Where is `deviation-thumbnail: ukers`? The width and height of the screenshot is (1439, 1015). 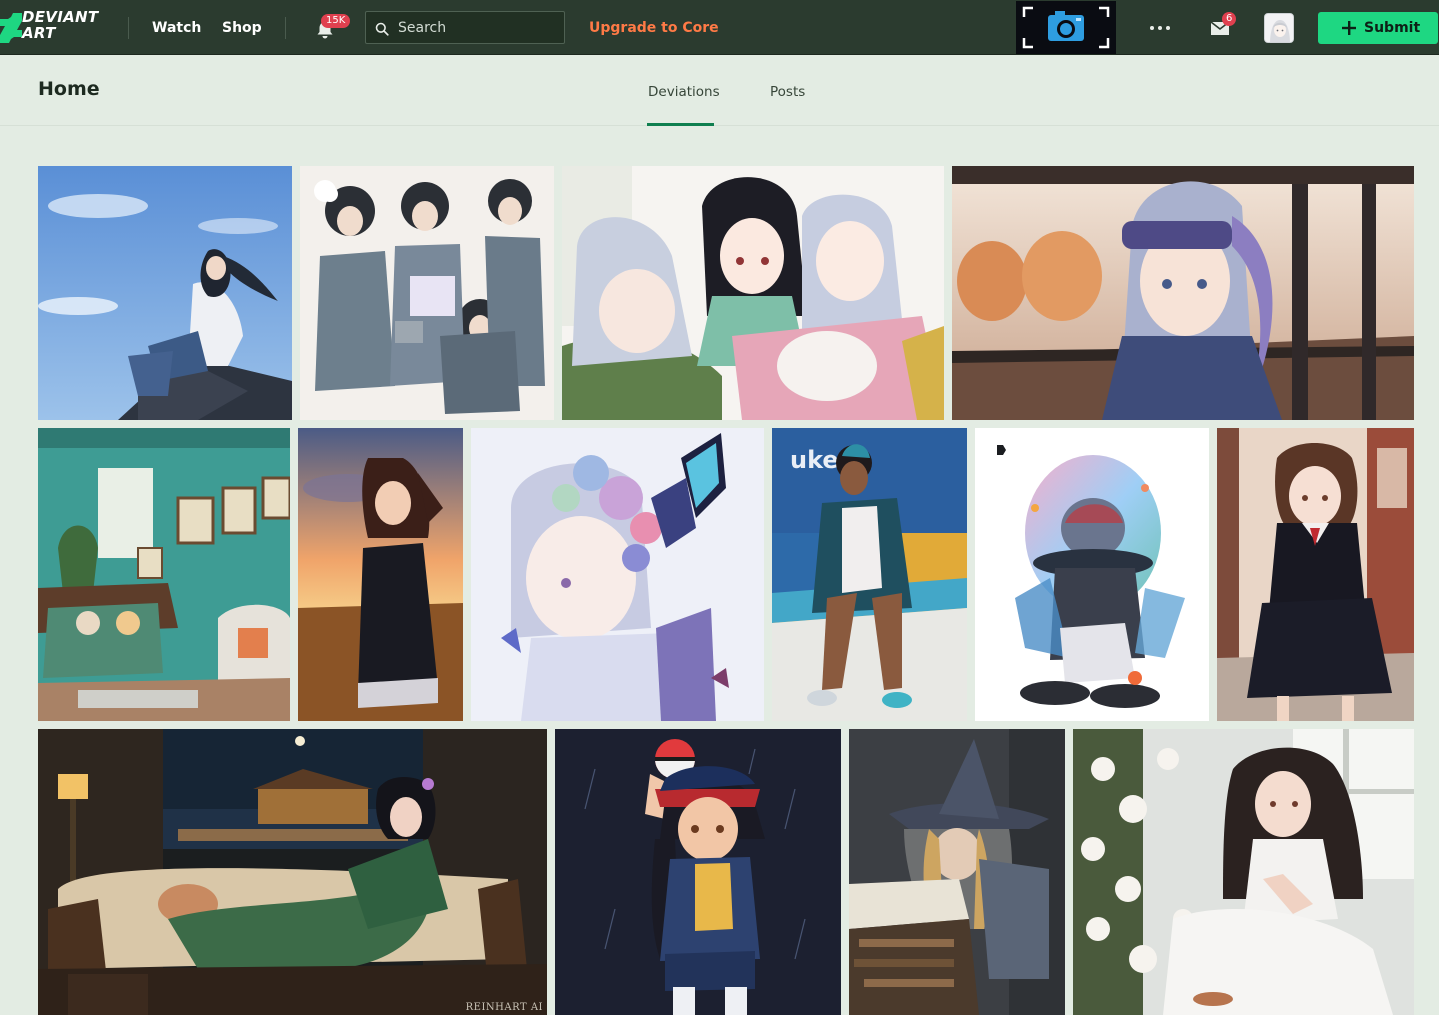
deviation-thumbnail: ukers is located at coordinates (869, 574).